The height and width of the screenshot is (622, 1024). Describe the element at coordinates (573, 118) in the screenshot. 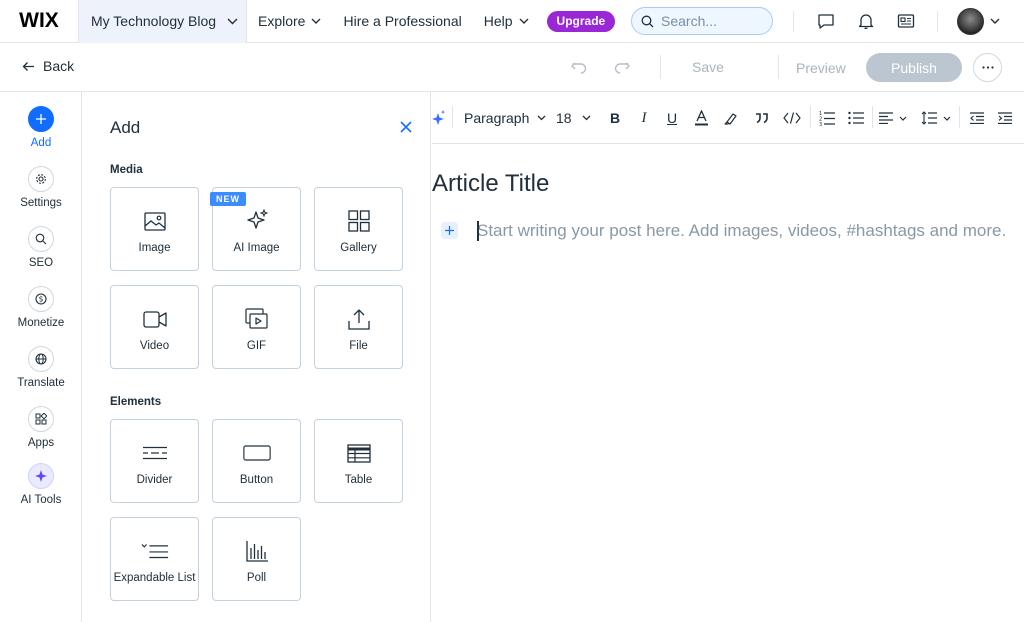

I see `font-size-dropdown: 18` at that location.